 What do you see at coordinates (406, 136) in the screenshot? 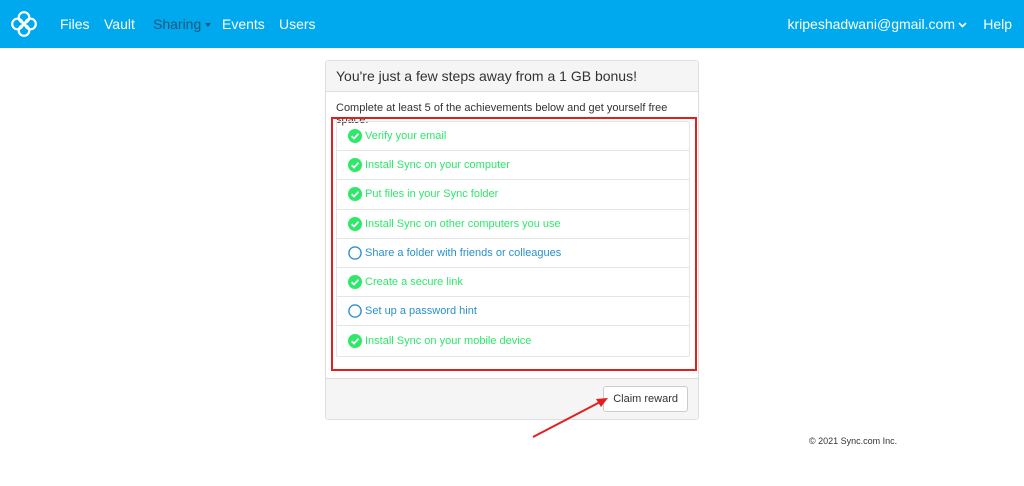
I see `achievement-label: Verify your email` at bounding box center [406, 136].